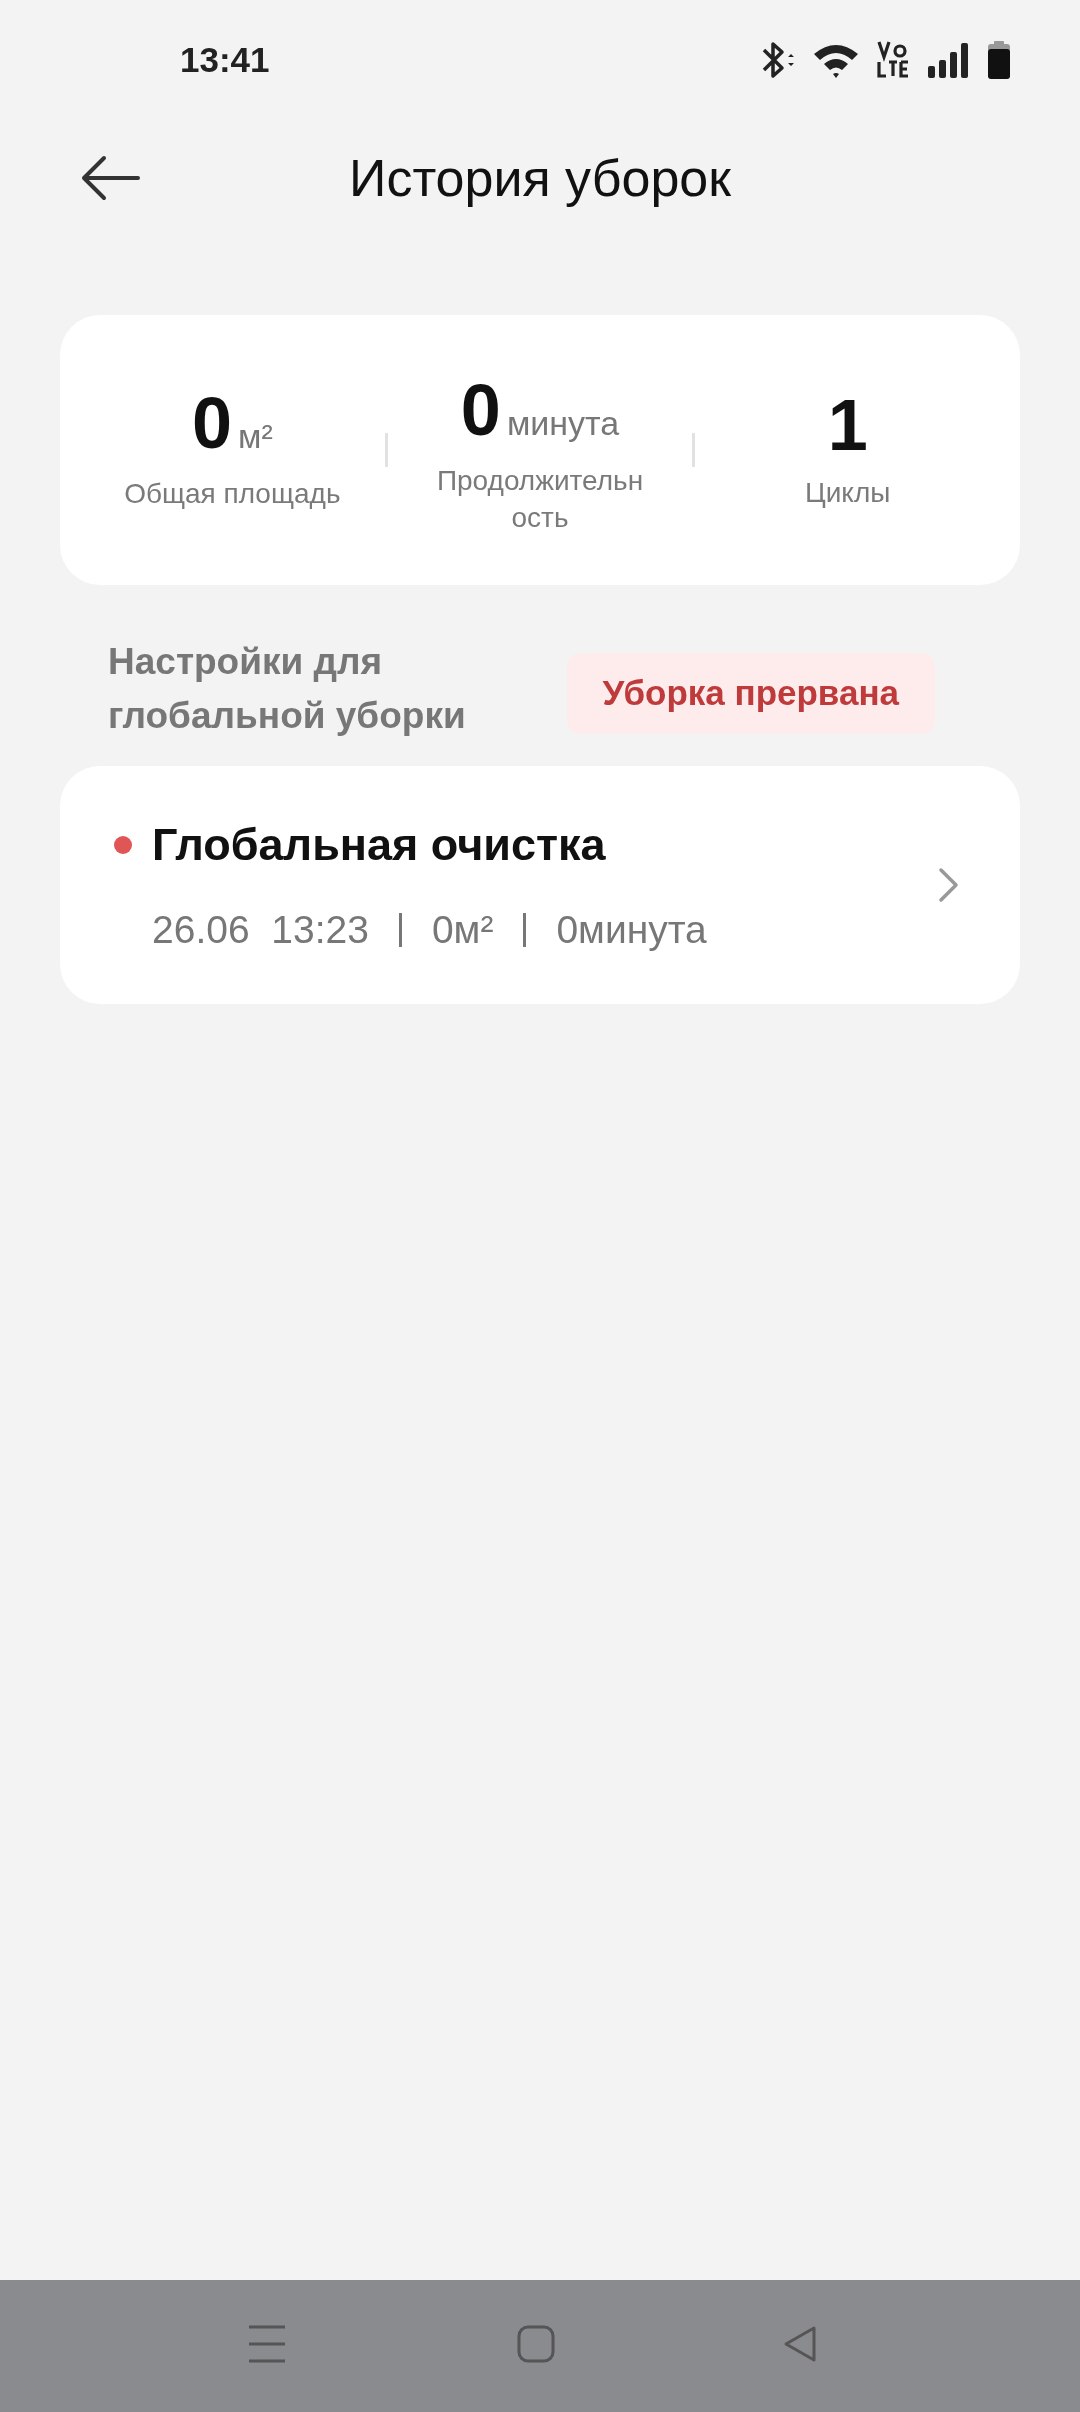  What do you see at coordinates (540, 499) in the screenshot?
I see `stat-label: Продолжительн ость` at bounding box center [540, 499].